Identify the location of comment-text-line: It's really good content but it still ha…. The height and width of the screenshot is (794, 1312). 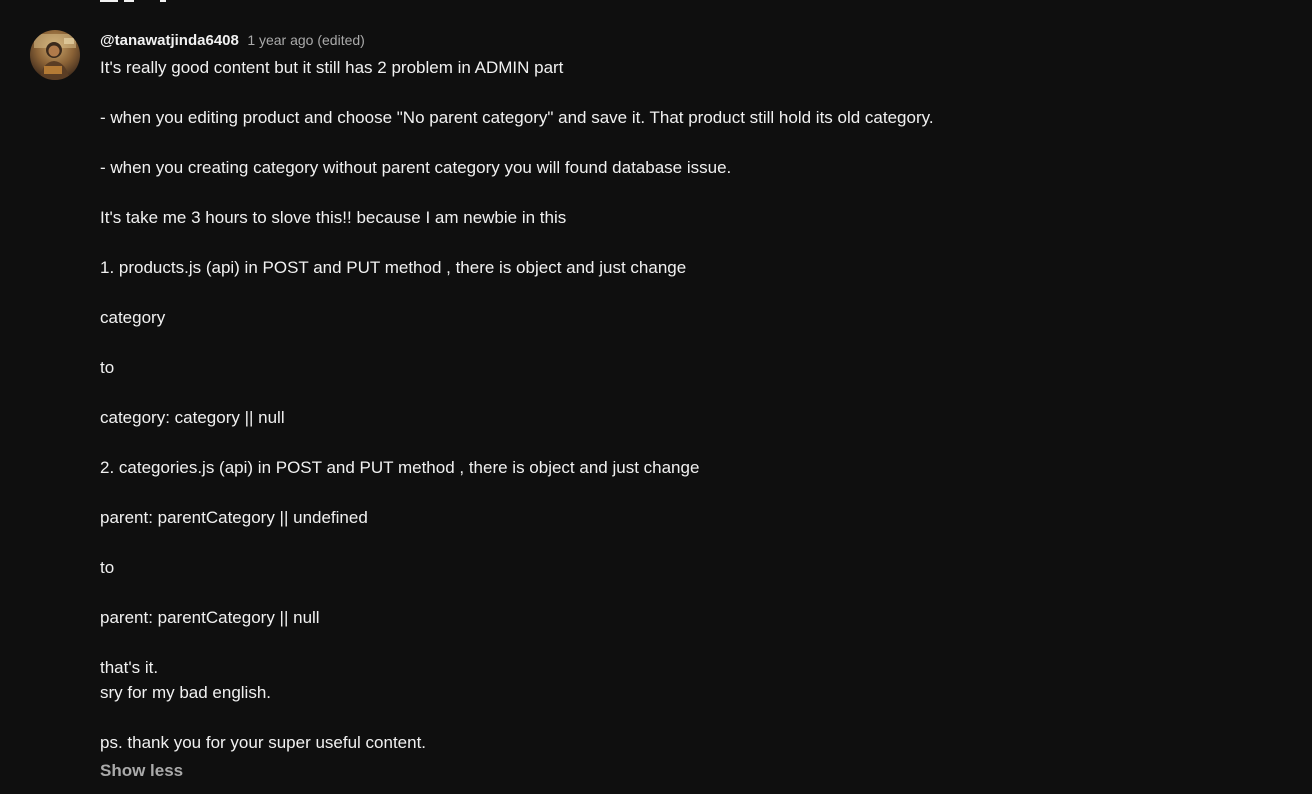
(332, 67).